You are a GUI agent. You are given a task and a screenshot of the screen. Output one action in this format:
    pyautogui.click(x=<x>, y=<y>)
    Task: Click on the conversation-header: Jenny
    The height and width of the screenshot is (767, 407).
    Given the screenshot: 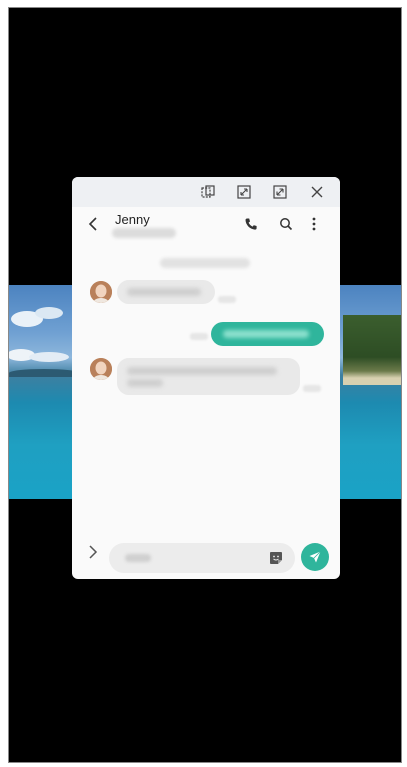 What is the action you would take?
    pyautogui.click(x=206, y=225)
    